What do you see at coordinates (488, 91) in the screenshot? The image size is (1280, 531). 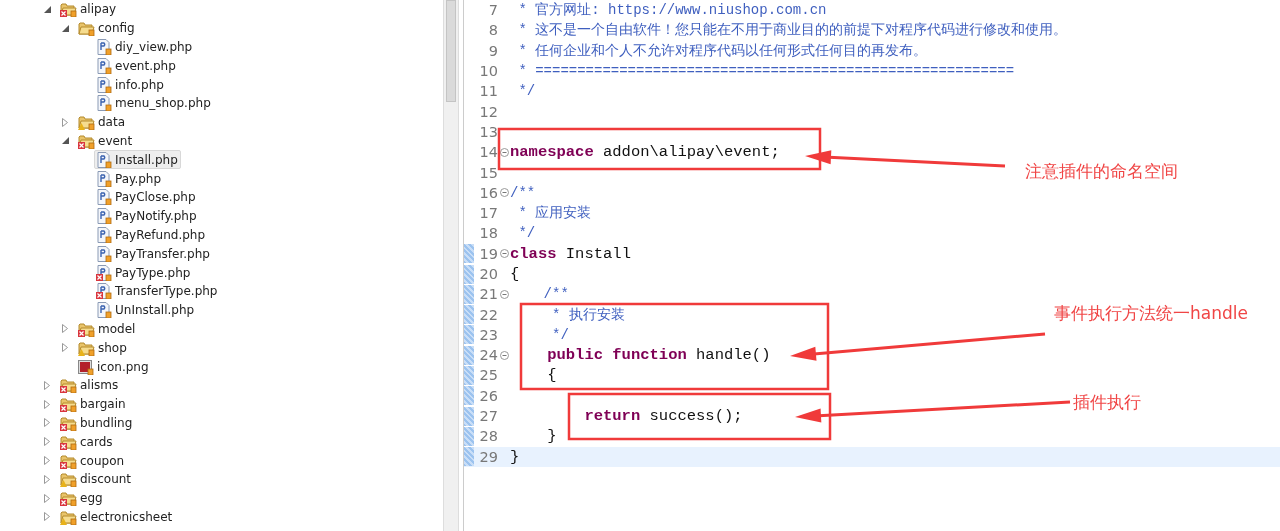 I see `line-number: 11` at bounding box center [488, 91].